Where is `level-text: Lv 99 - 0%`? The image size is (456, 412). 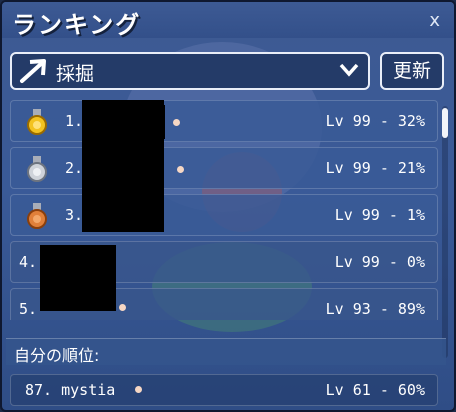 level-text: Lv 99 - 0% is located at coordinates (379, 262).